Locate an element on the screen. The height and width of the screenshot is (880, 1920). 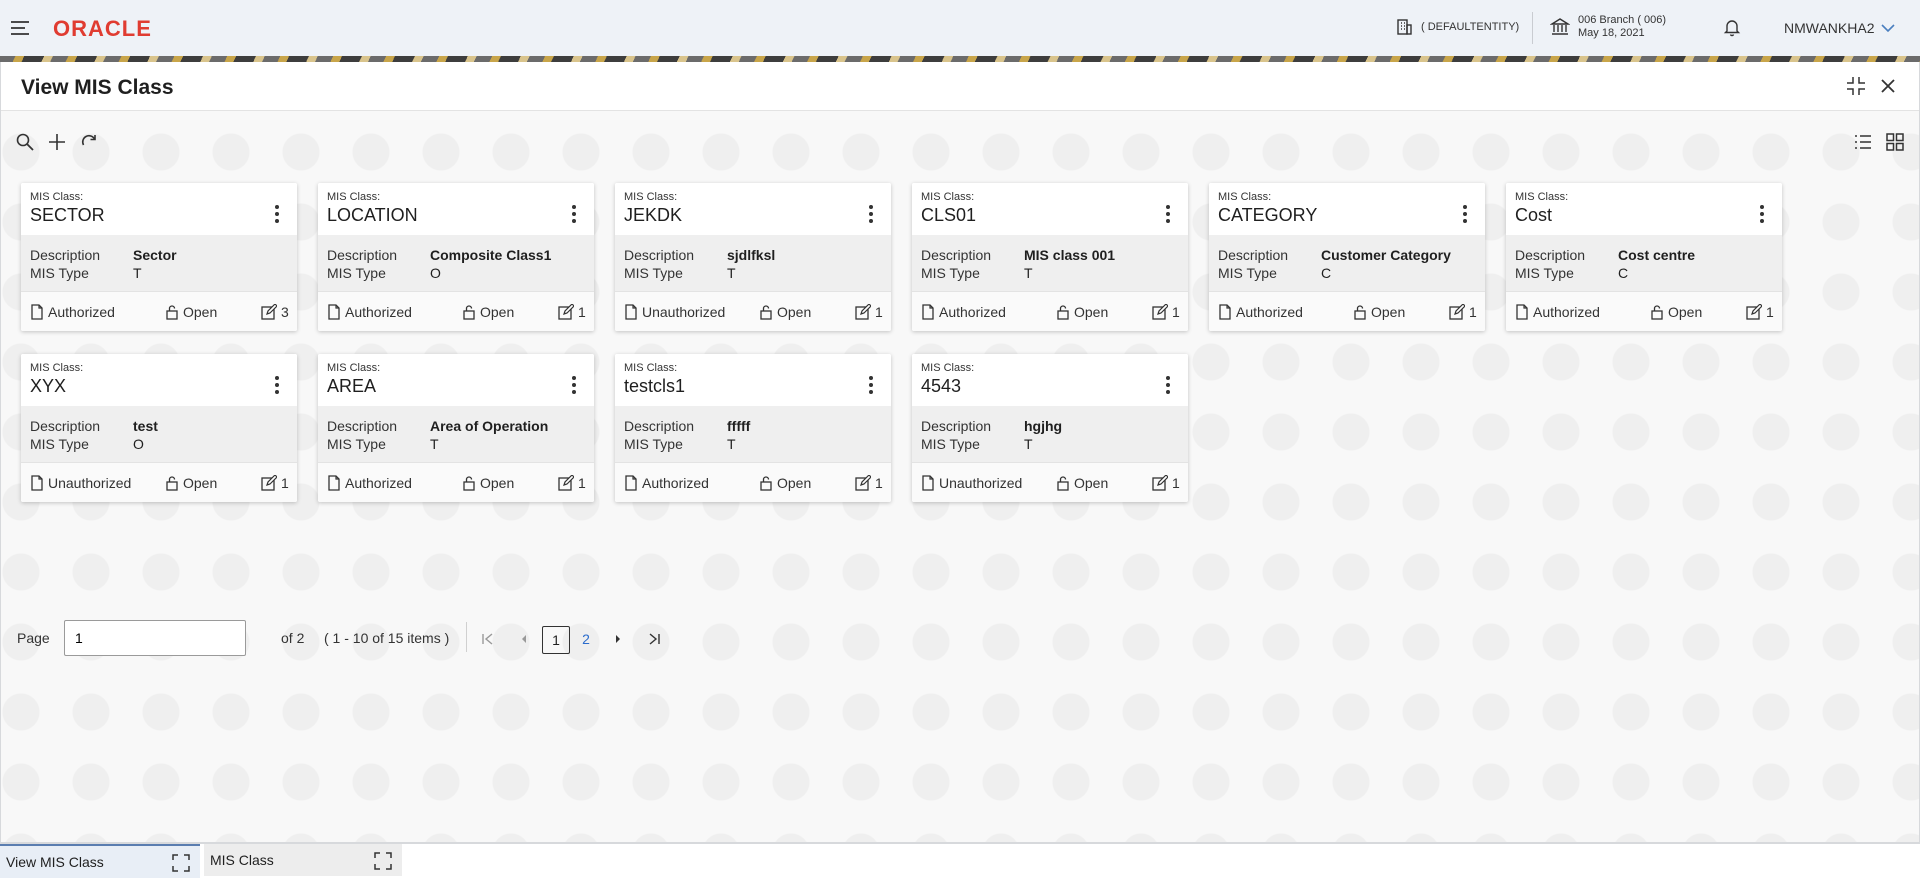
card-details: Description test MIS Type O is located at coordinates (159, 434).